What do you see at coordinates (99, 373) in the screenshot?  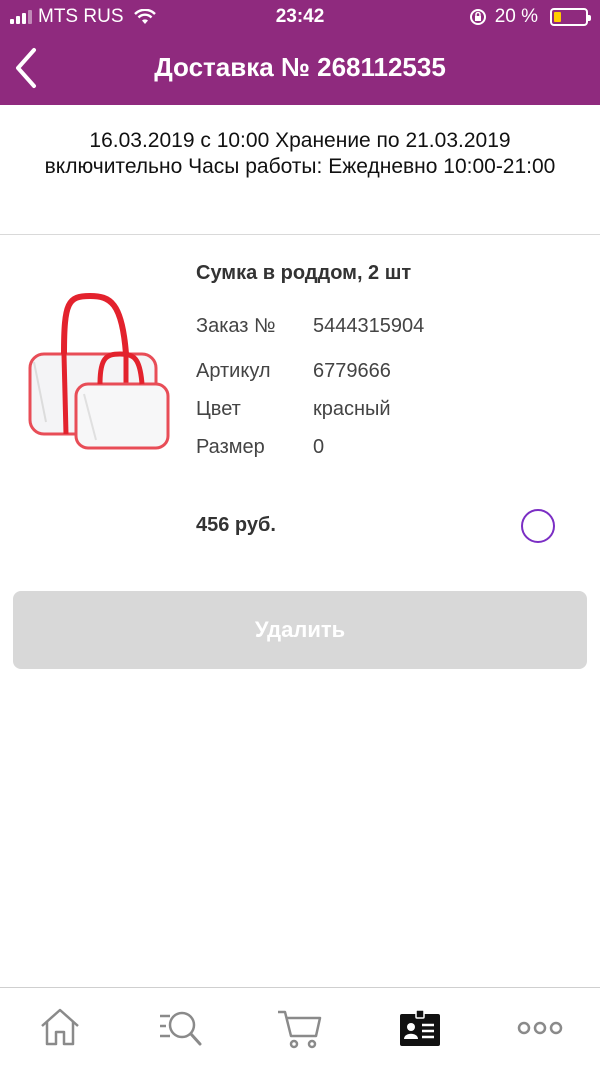 I see `product-image` at bounding box center [99, 373].